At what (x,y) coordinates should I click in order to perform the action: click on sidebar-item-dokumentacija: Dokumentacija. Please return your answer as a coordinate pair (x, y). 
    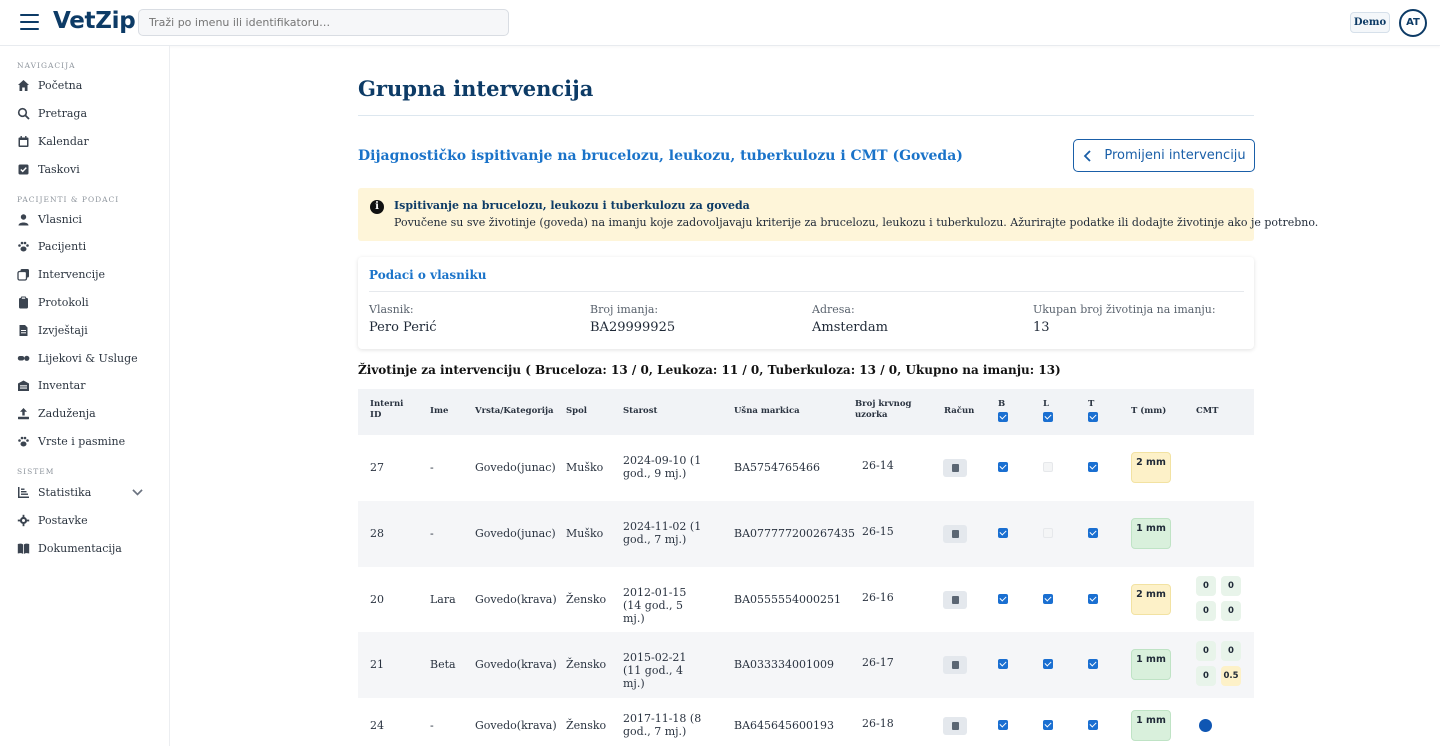
    Looking at the image, I should click on (89, 548).